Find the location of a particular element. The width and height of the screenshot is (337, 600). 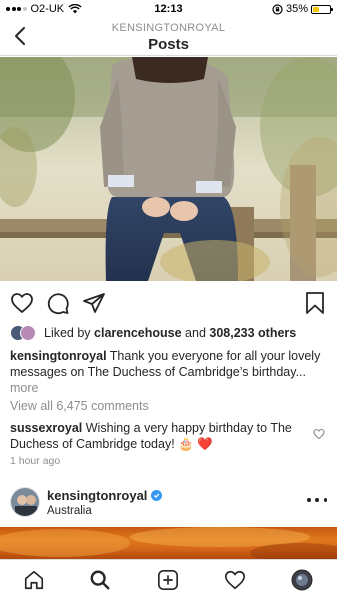

status-right: 35% is located at coordinates (302, 9).